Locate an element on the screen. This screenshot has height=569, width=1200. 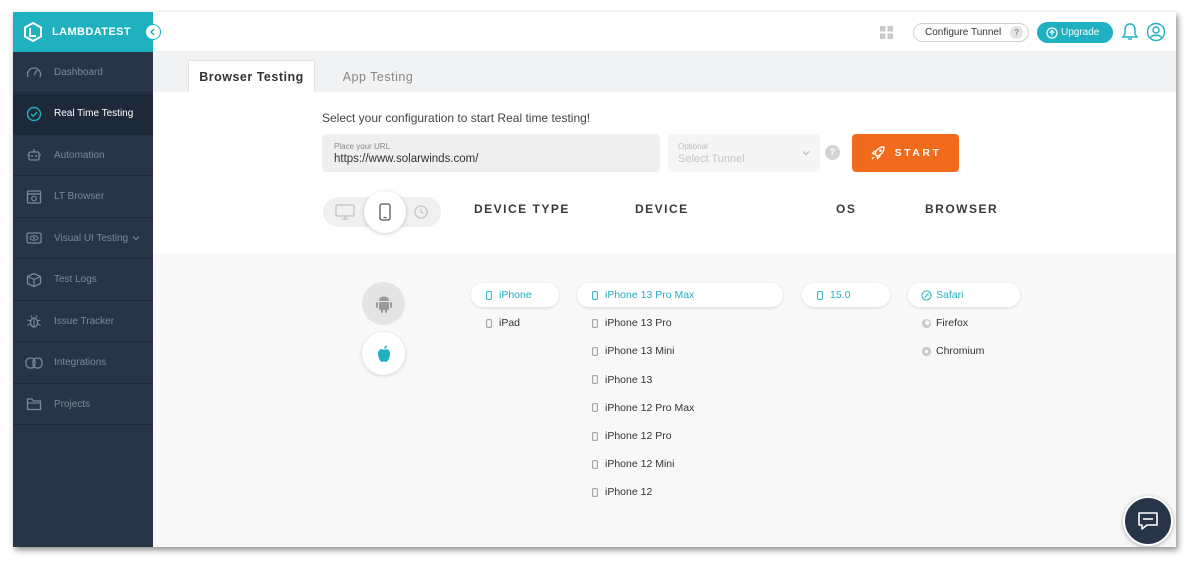
apps-grid-icon is located at coordinates (886, 32).